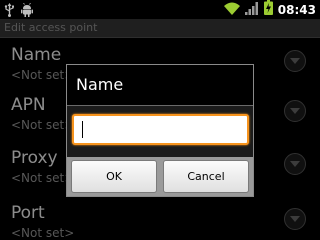 This screenshot has height=240, width=320. I want to click on dialog-title: Name, so click(100, 84).